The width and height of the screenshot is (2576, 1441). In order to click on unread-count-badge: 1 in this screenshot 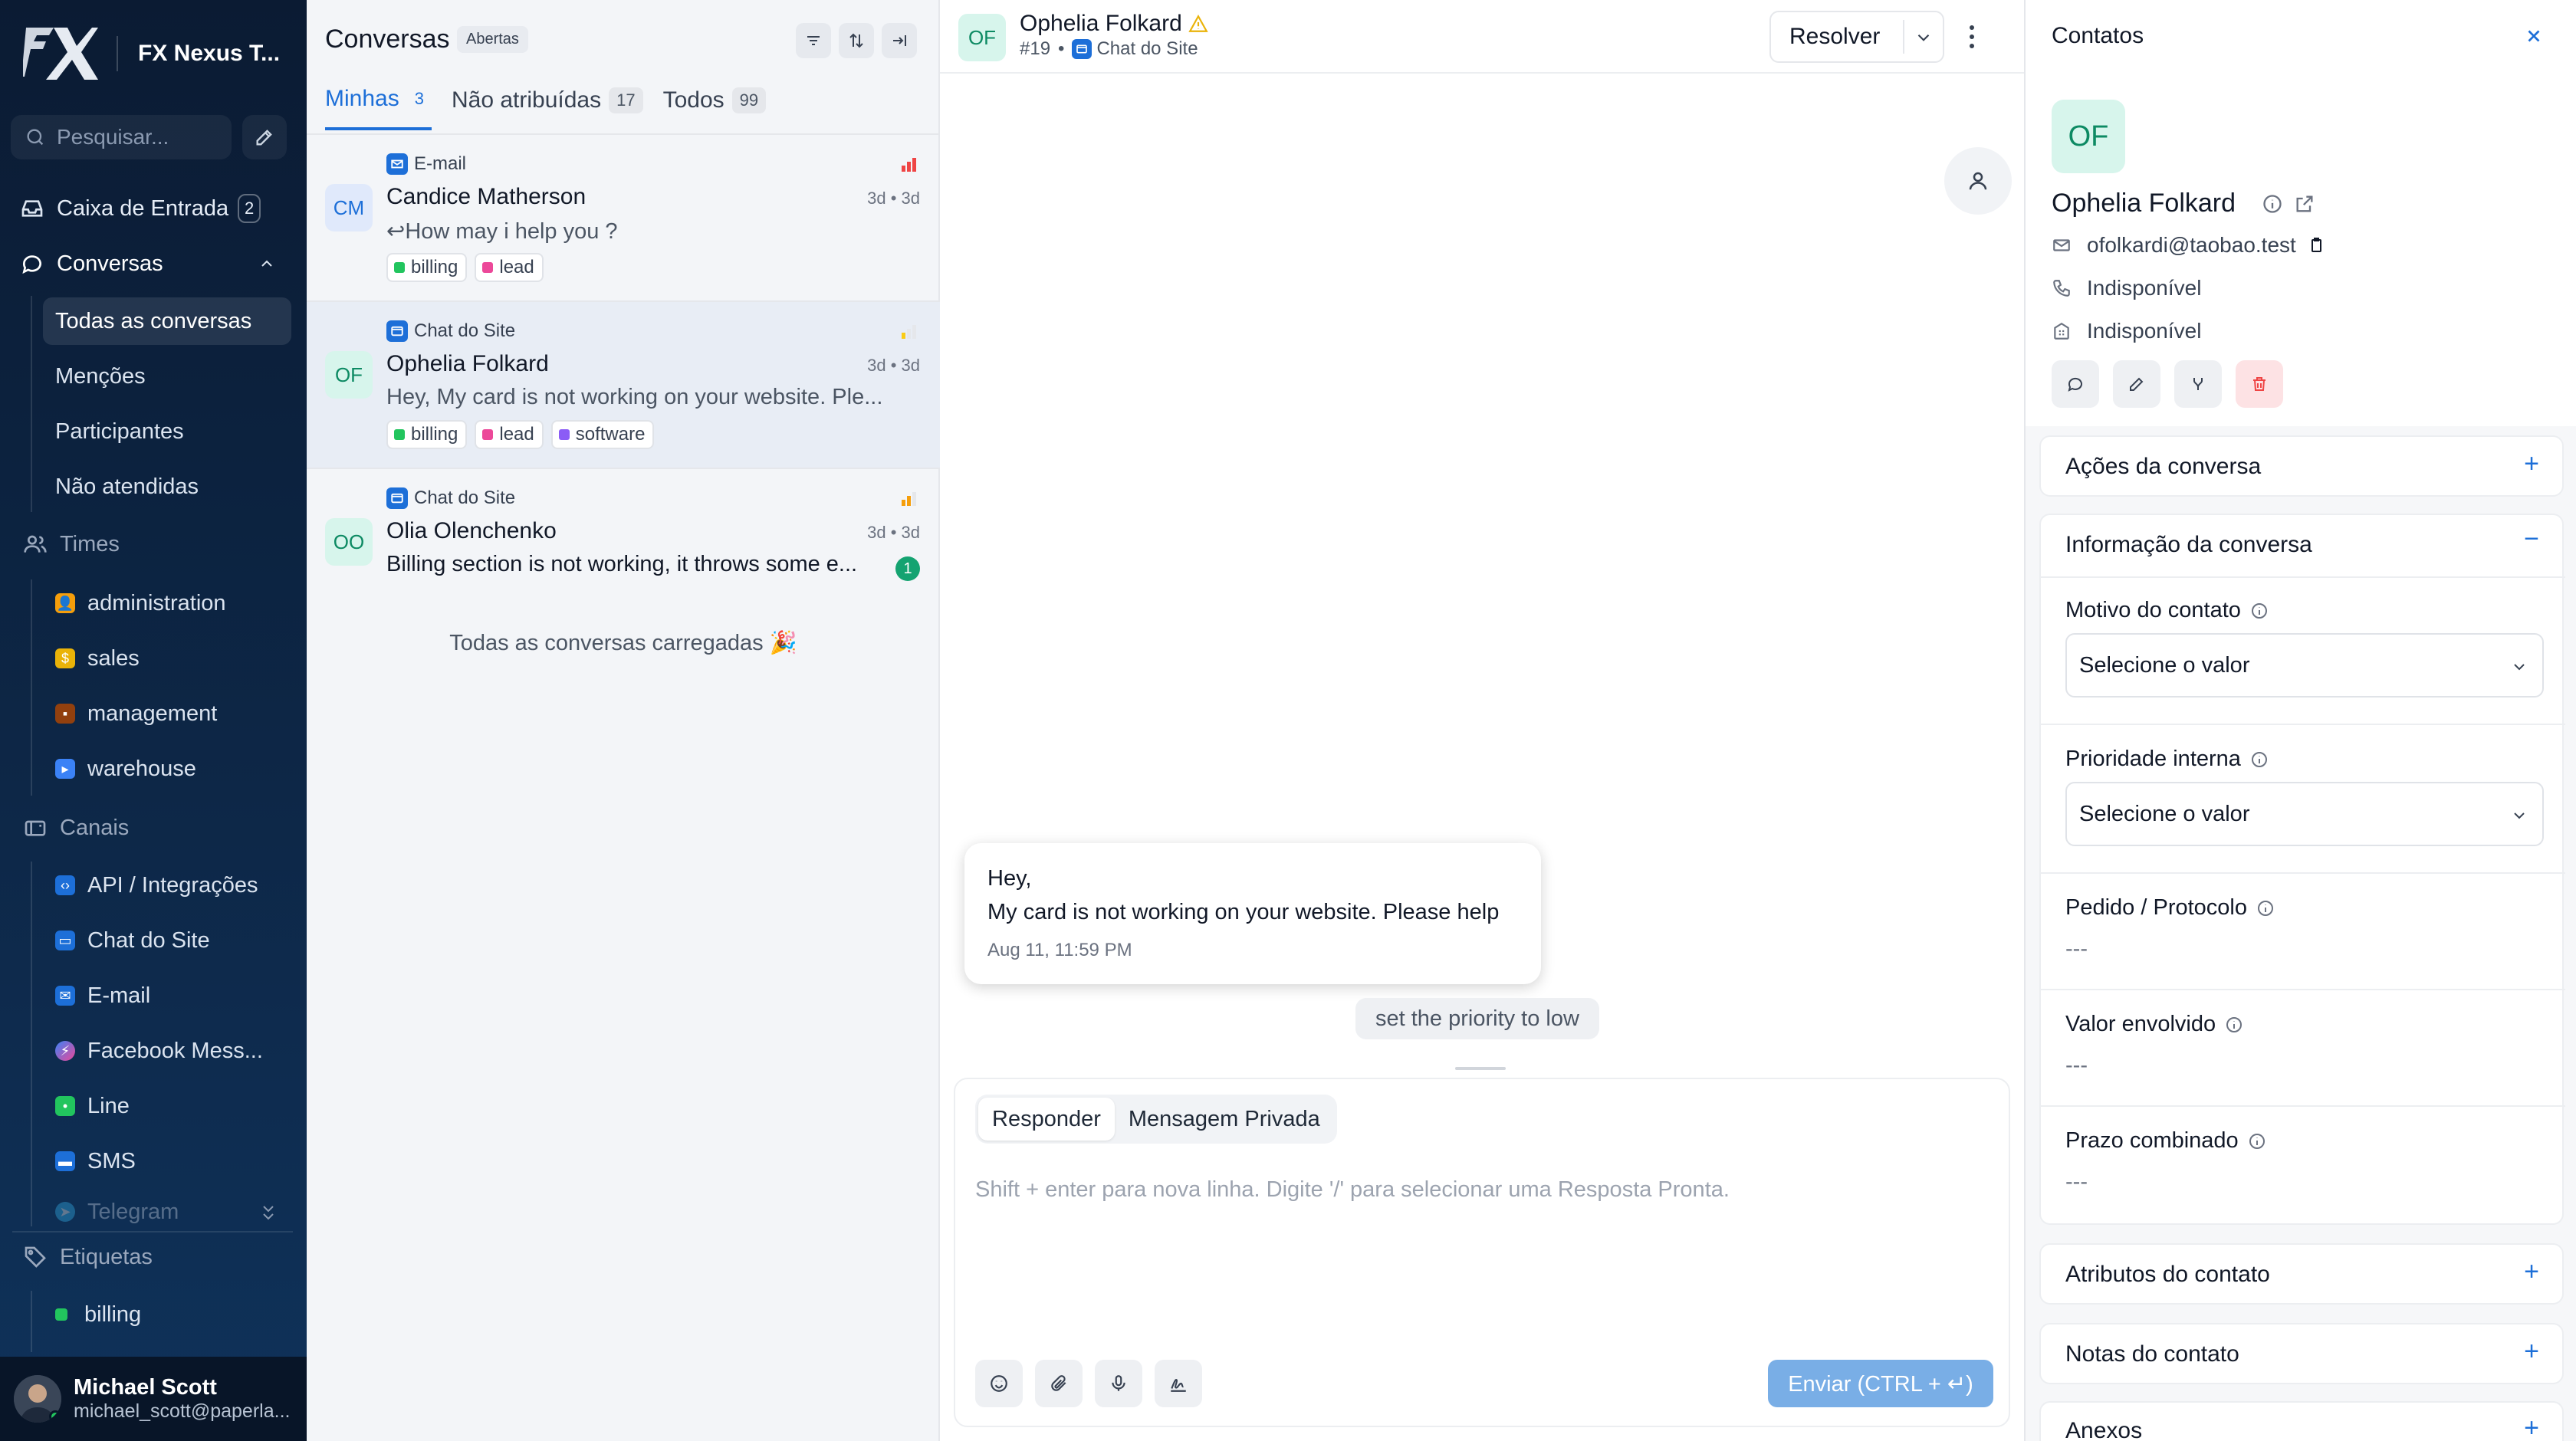, I will do `click(907, 568)`.